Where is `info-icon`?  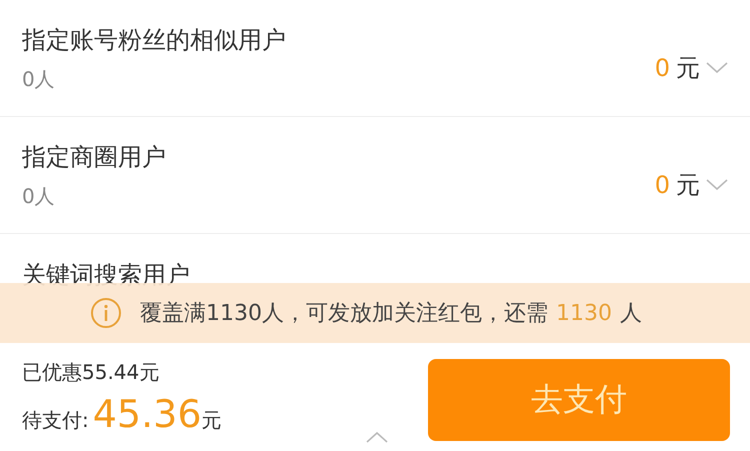 info-icon is located at coordinates (106, 313).